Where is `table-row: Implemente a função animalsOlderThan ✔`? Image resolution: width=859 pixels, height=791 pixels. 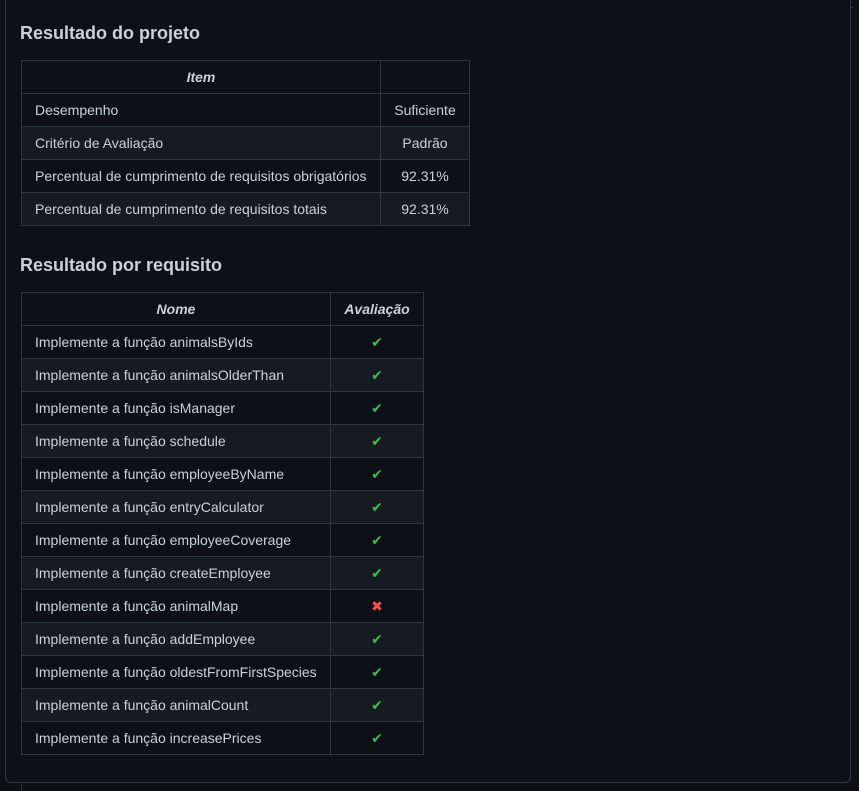
table-row: Implemente a função animalsOlderThan ✔ is located at coordinates (222, 375).